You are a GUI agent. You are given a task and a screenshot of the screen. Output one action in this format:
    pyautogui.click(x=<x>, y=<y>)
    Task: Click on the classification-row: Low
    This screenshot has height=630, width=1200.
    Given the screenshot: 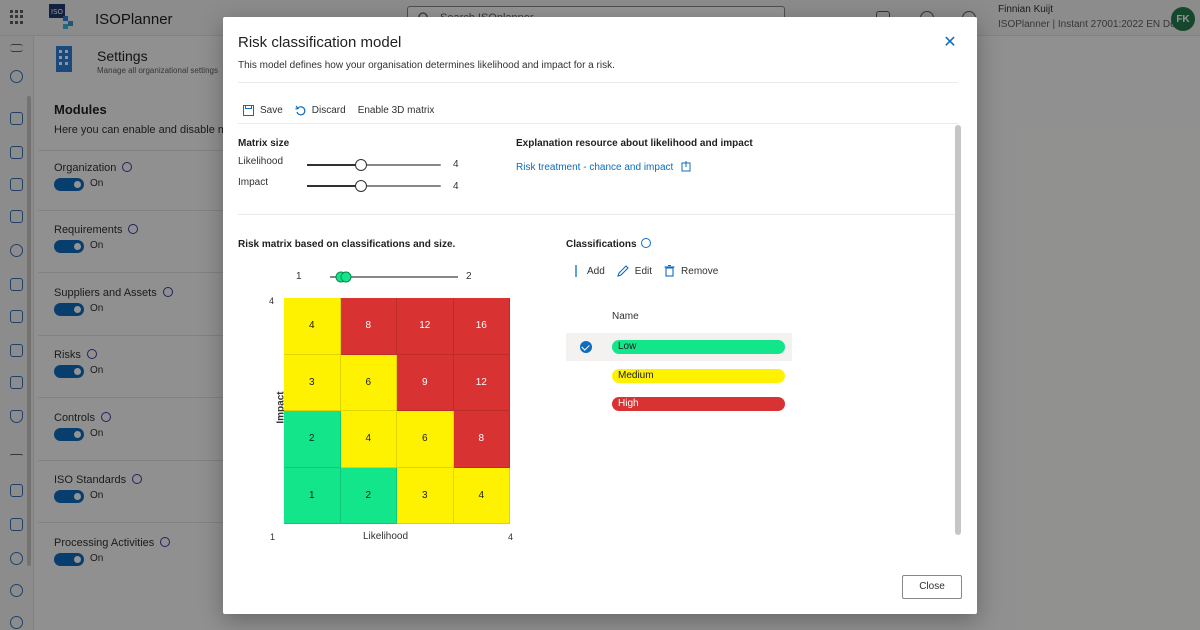 What is the action you would take?
    pyautogui.click(x=679, y=347)
    